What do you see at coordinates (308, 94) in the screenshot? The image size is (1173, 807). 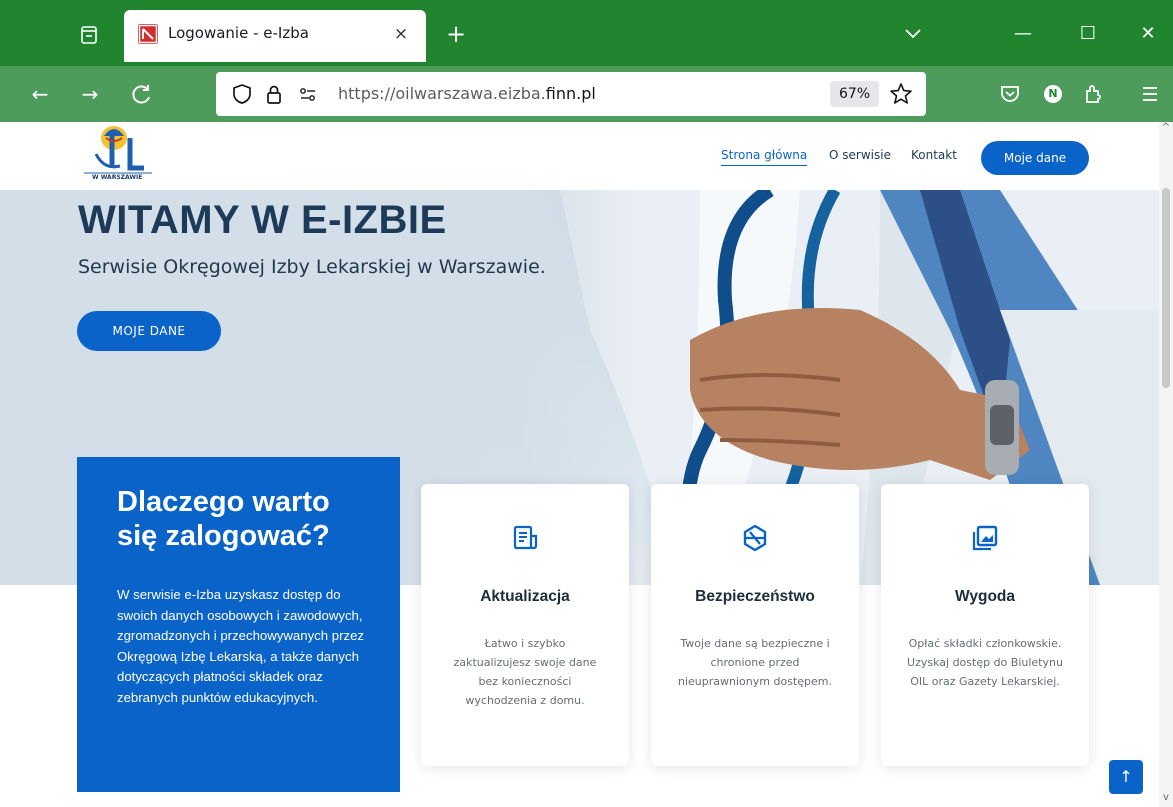 I see `permissions-icon` at bounding box center [308, 94].